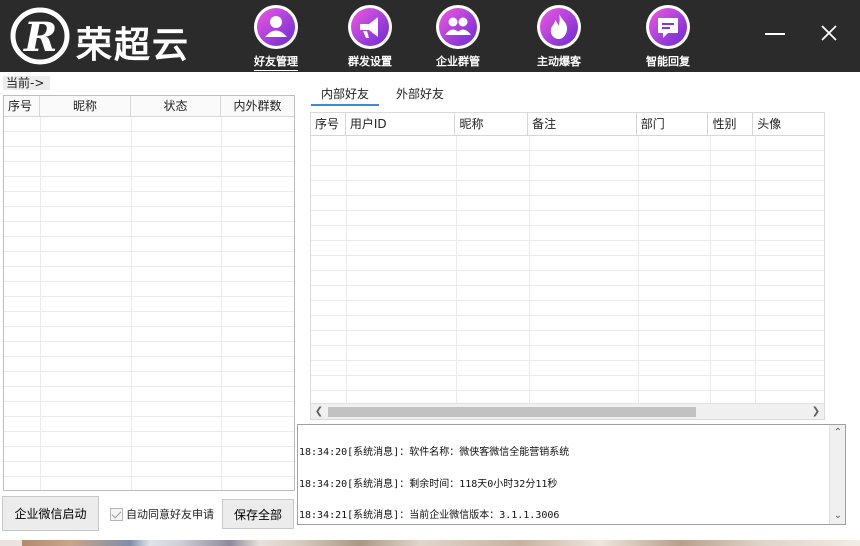  I want to click on account-table-header: 序号 昵称 状态 内外群数, so click(149, 106).